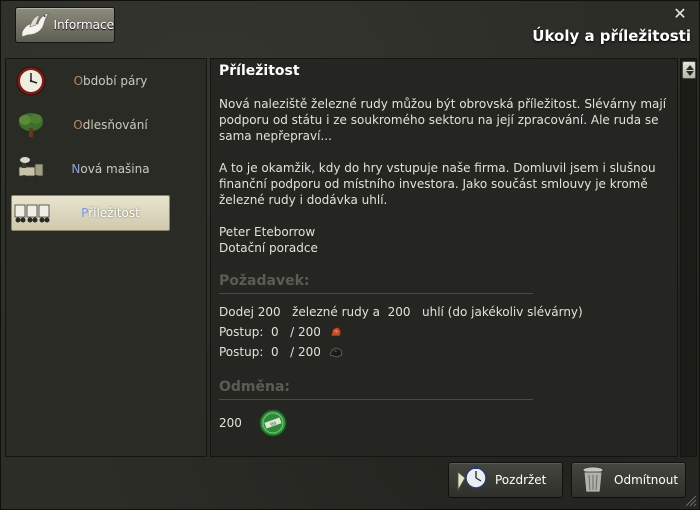  I want to click on stopwatch-icon, so click(472, 479).